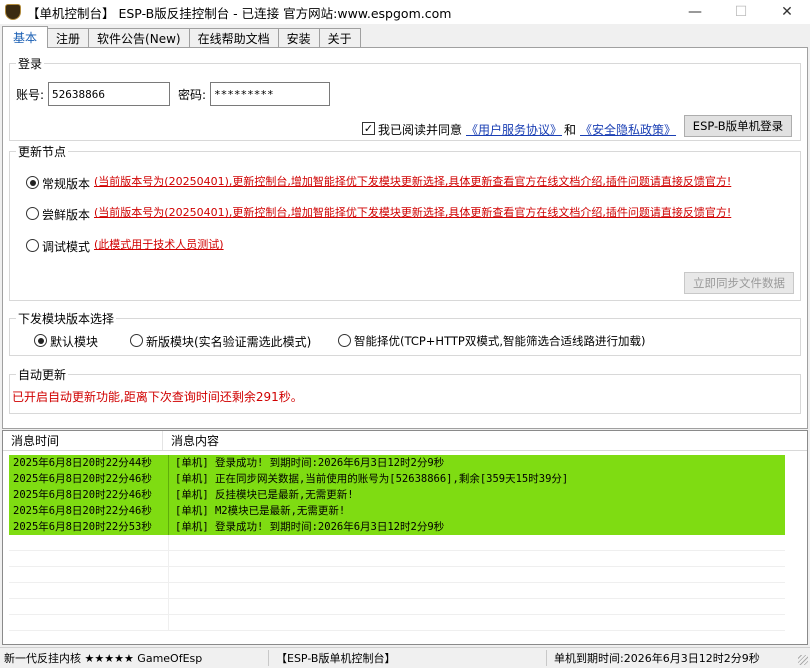  I want to click on tab-announcement: 软件公告(New), so click(139, 38).